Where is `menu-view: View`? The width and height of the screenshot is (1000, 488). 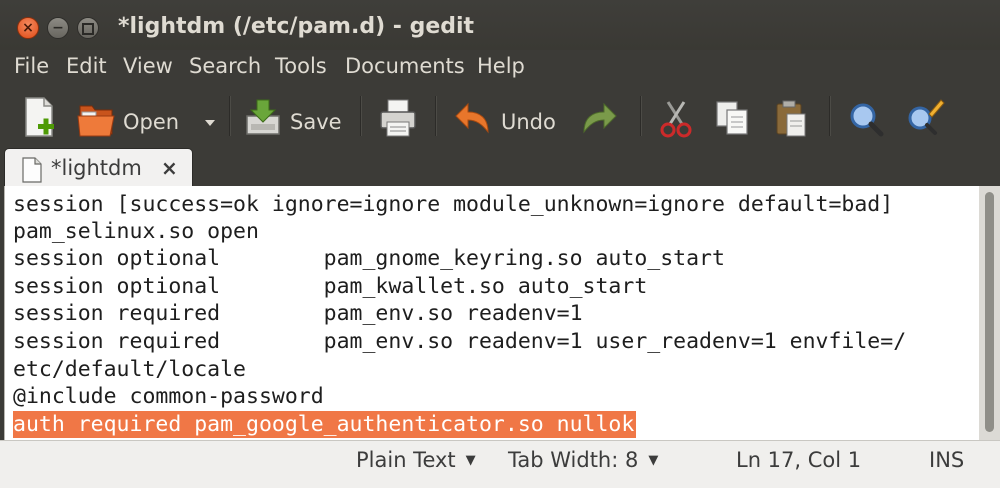
menu-view: View is located at coordinates (148, 66).